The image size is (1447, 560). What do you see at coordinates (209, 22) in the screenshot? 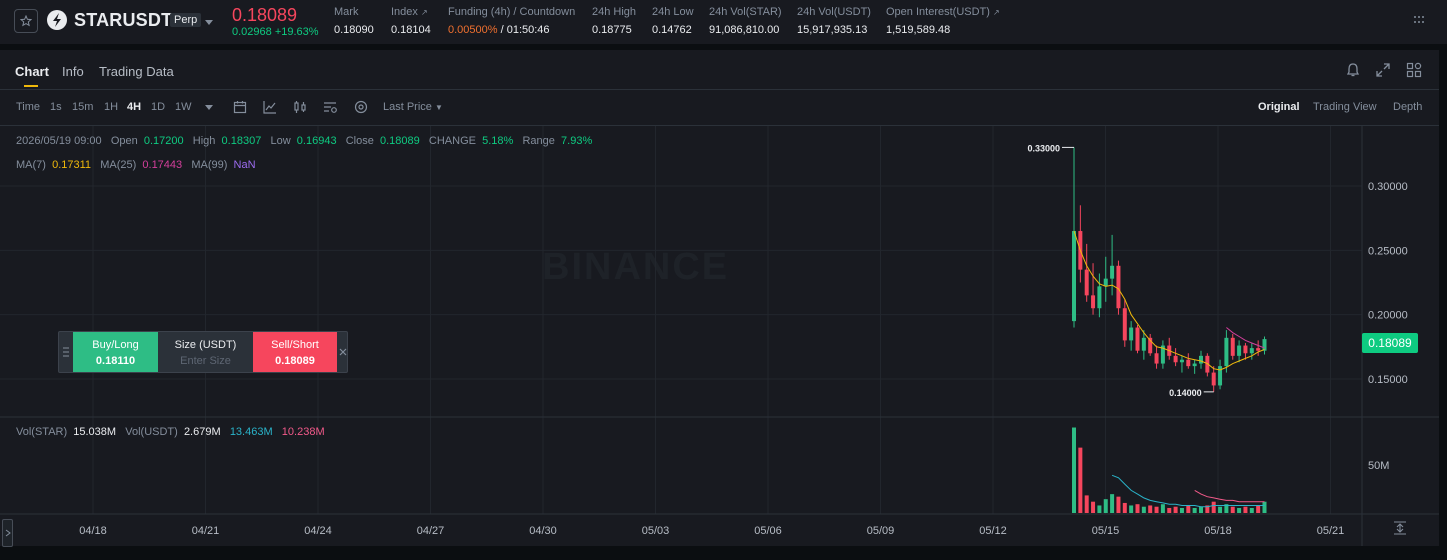
I see `chevron-down-icon` at bounding box center [209, 22].